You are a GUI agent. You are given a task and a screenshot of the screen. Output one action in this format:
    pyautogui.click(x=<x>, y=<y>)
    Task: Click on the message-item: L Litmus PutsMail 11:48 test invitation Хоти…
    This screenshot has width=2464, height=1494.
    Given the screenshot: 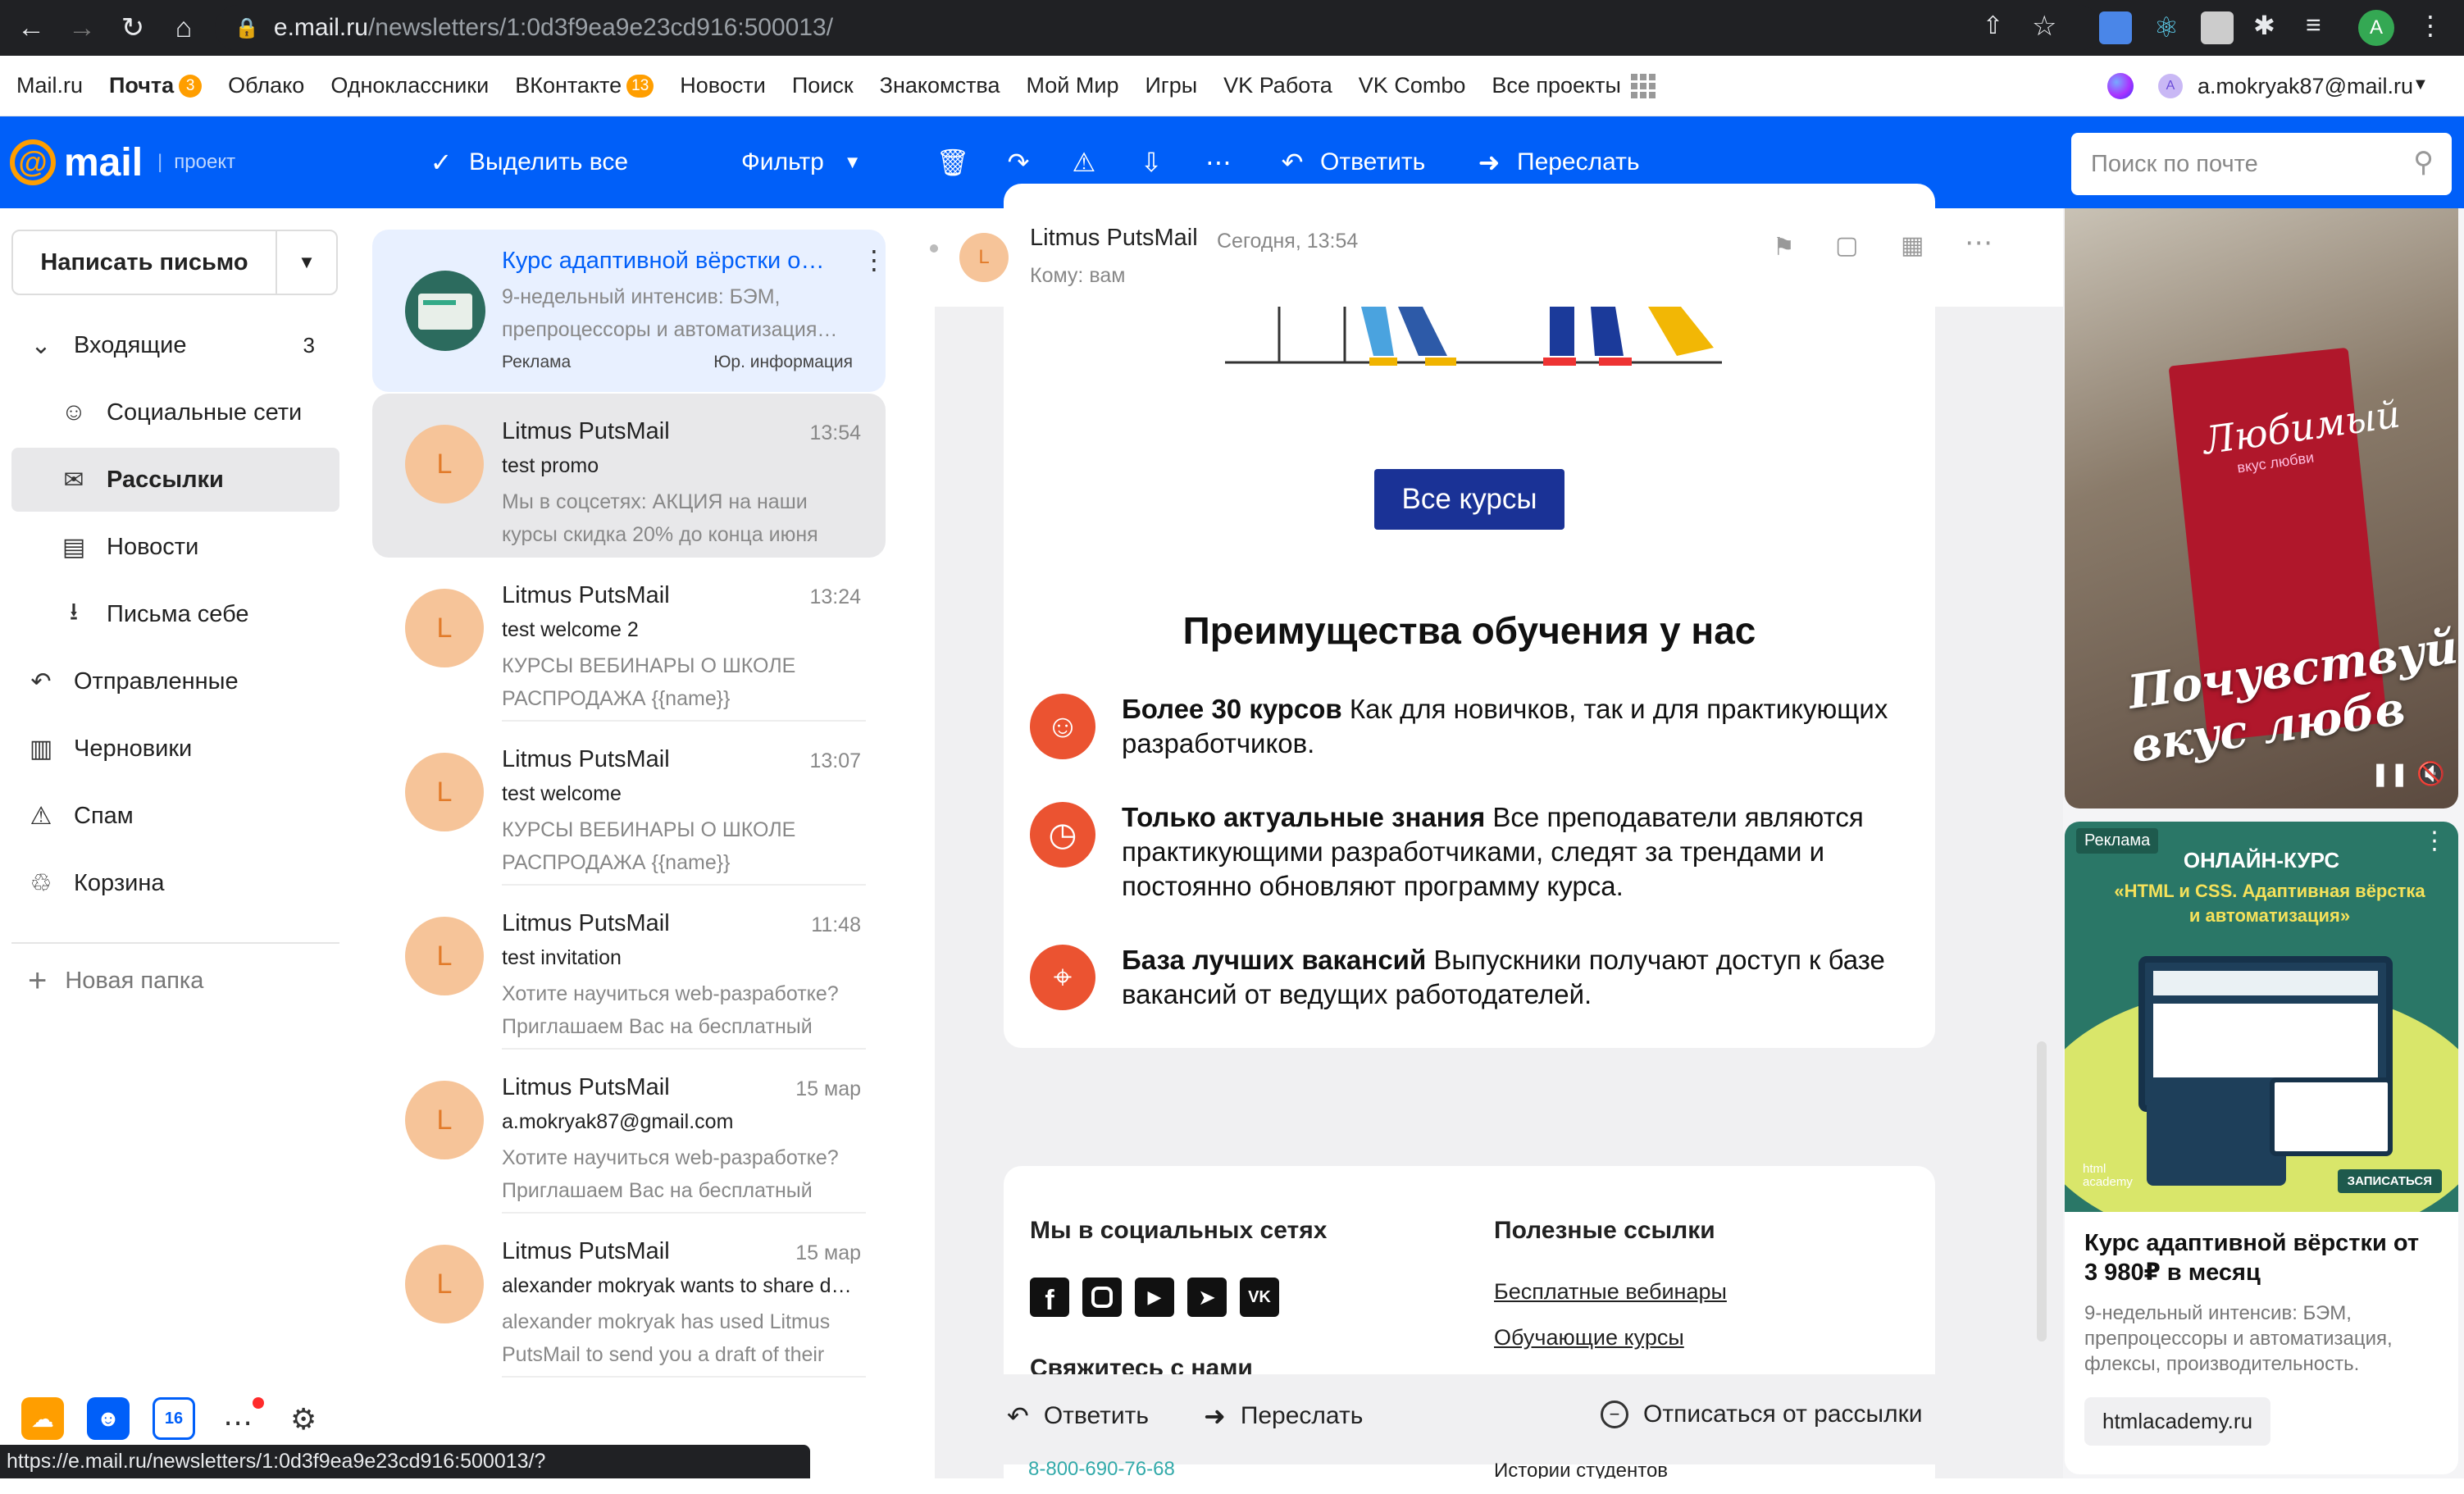 What is the action you would take?
    pyautogui.click(x=629, y=968)
    